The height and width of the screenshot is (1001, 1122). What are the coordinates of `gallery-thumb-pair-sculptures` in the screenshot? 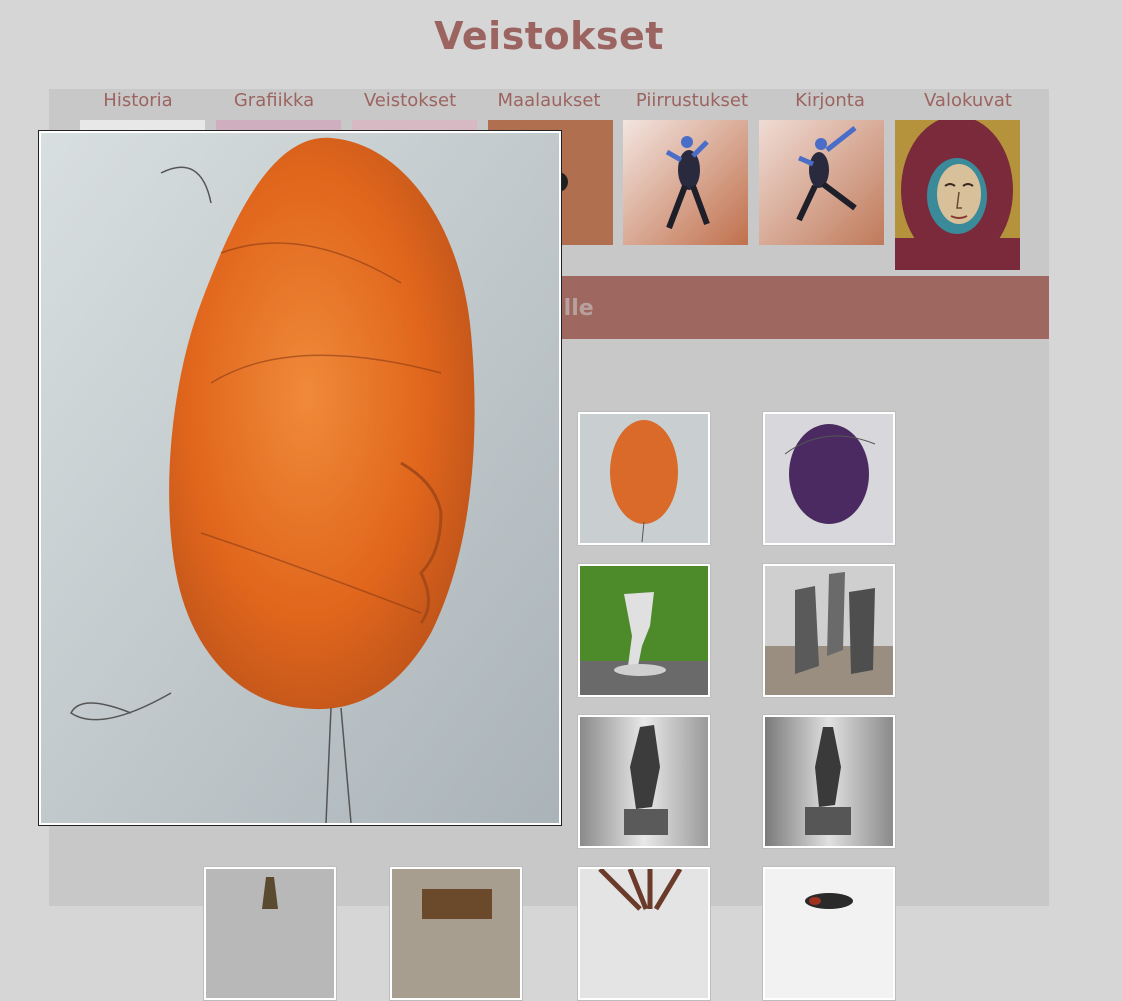 It's located at (829, 630).